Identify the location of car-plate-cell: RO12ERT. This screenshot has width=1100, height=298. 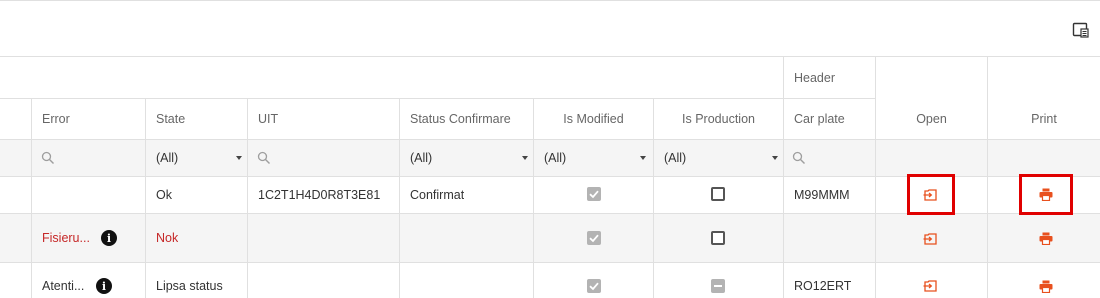
(823, 286).